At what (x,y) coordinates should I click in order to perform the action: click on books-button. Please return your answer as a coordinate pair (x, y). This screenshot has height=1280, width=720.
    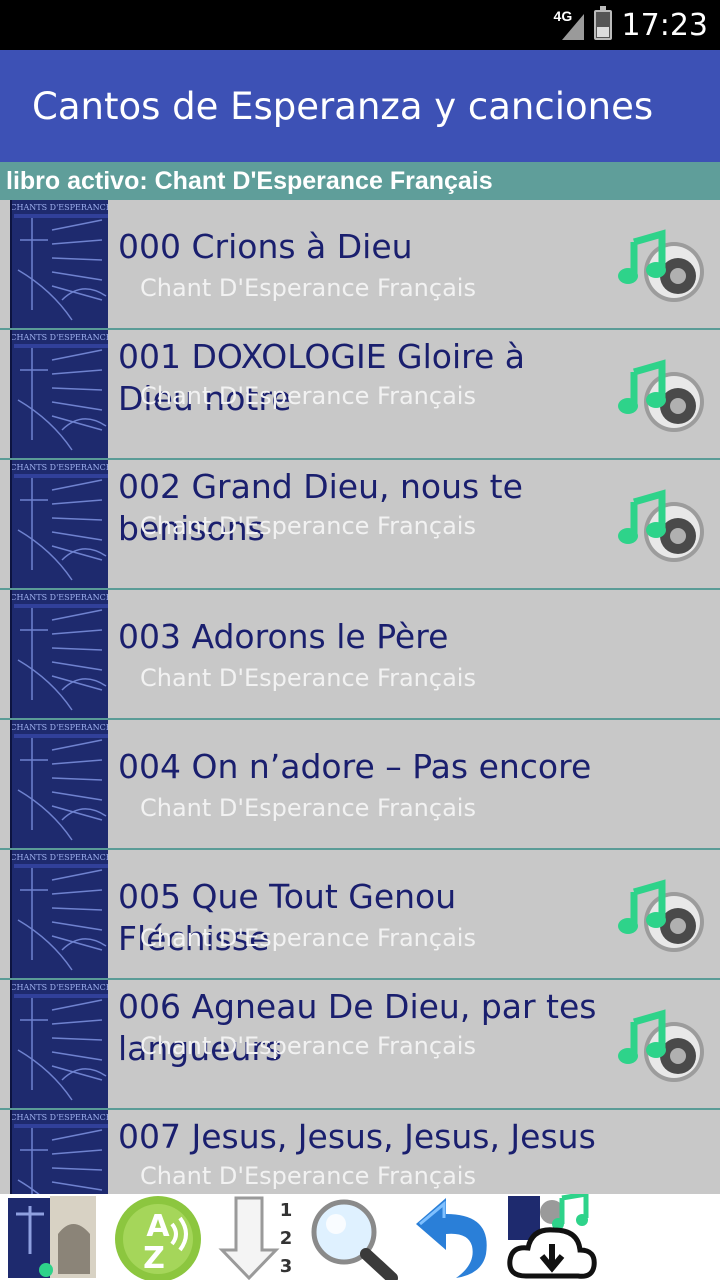
    Looking at the image, I should click on (52, 1237).